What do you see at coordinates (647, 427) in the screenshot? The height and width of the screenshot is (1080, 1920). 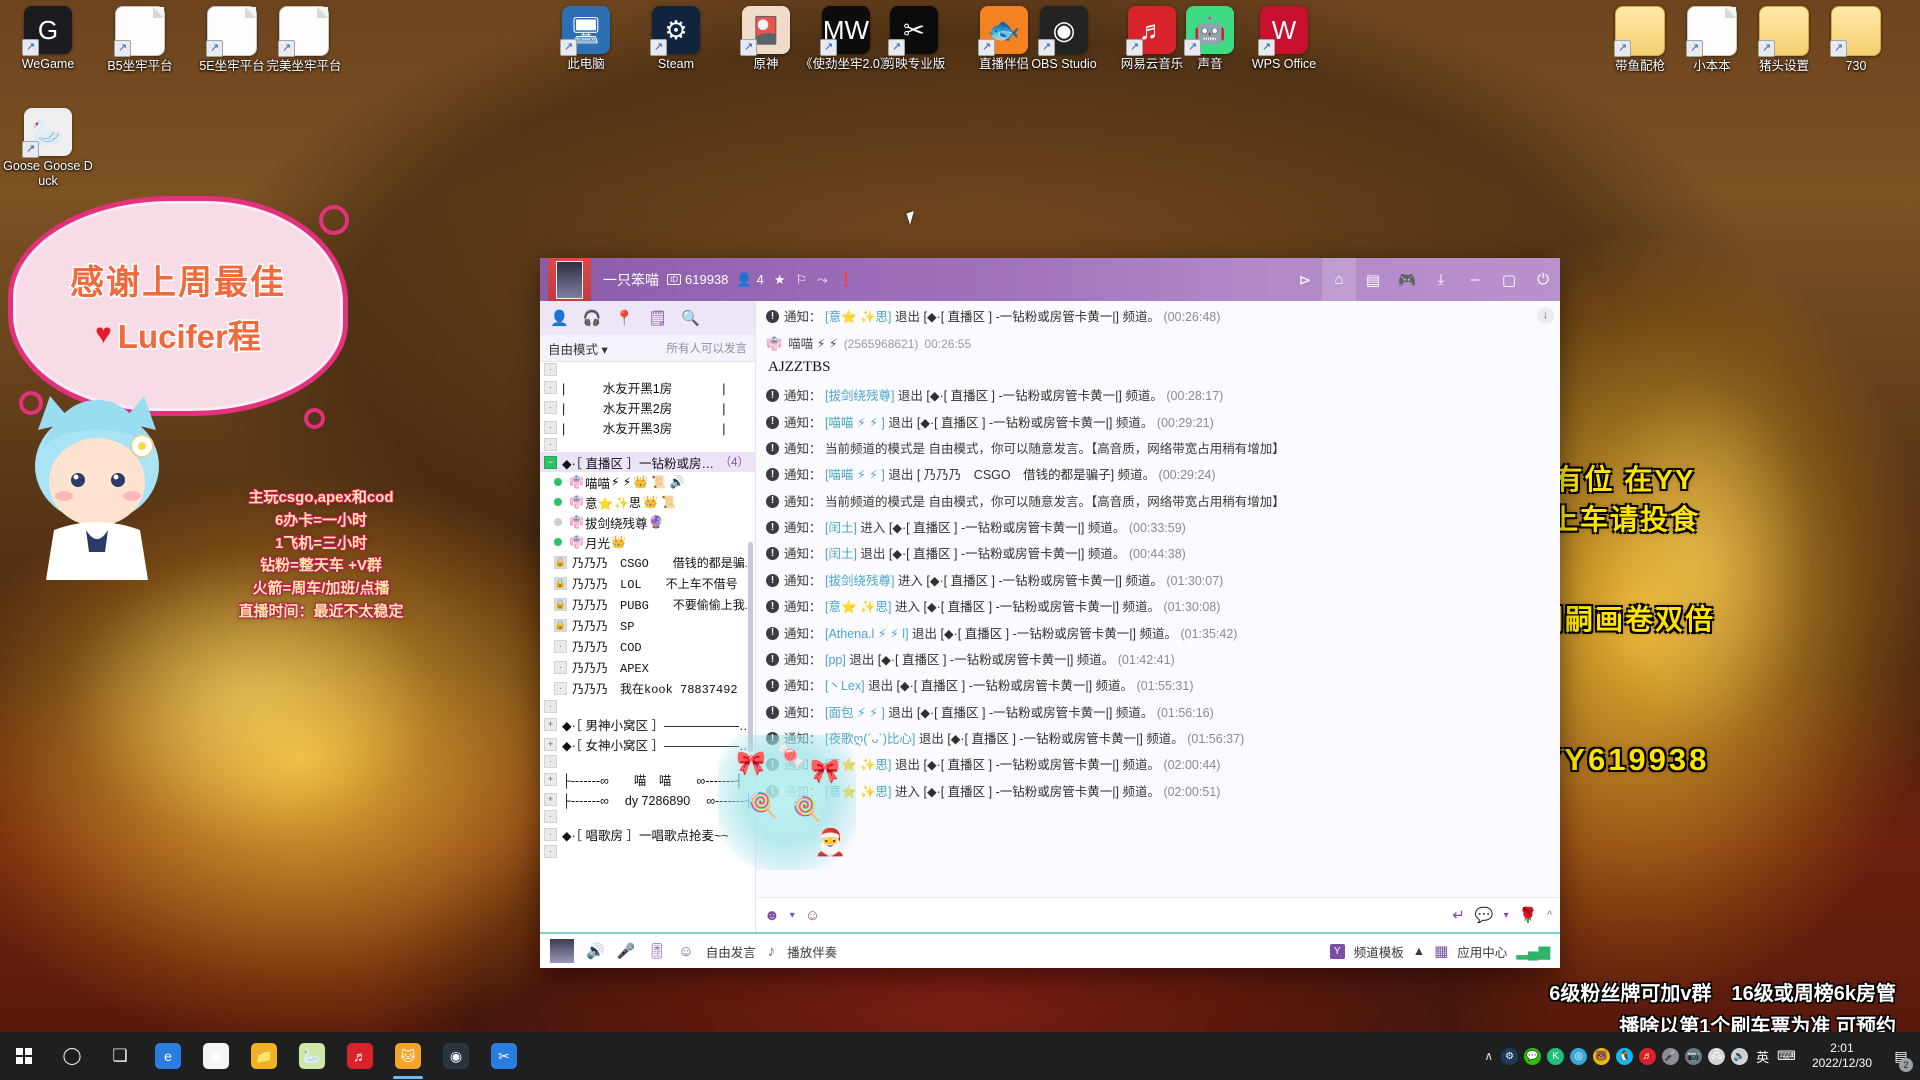 I see `channel-room-row: · | 水友开黑3房 |` at bounding box center [647, 427].